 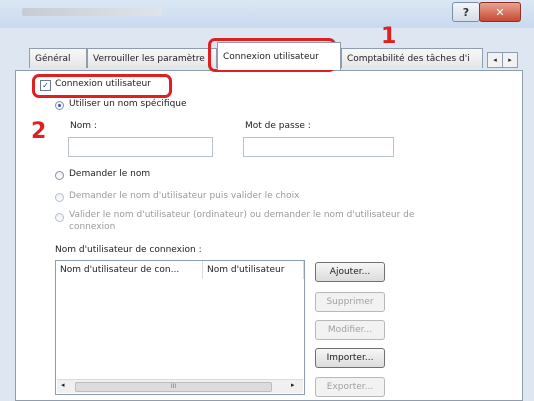 I want to click on name-input, so click(x=140, y=147).